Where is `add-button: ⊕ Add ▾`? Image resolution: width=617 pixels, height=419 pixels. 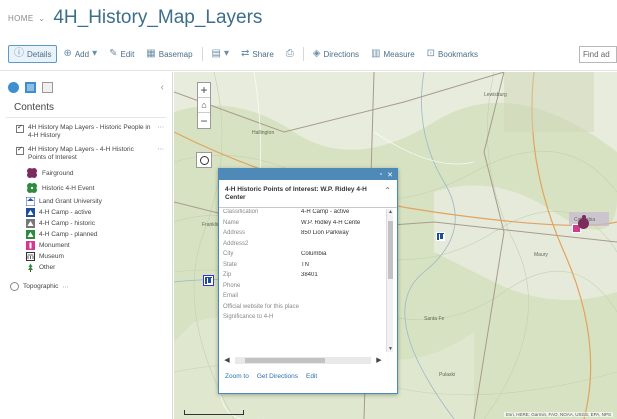 add-button: ⊕ Add ▾ is located at coordinates (80, 54).